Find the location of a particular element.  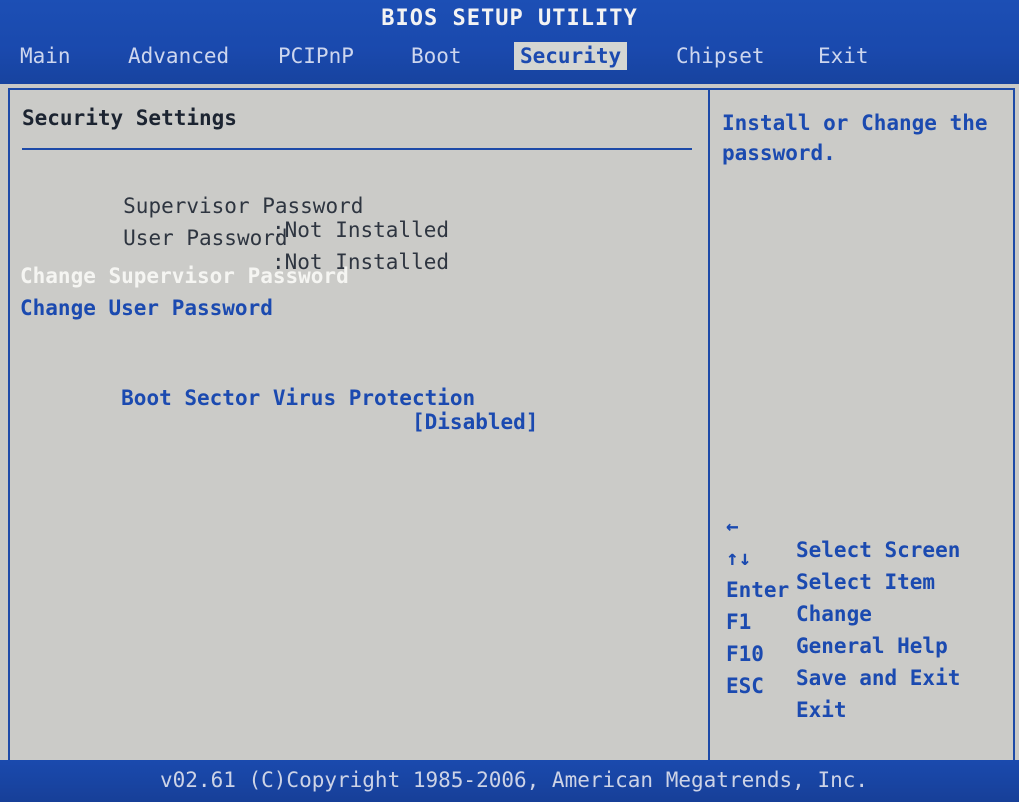

key-name: ESC is located at coordinates (745, 686).